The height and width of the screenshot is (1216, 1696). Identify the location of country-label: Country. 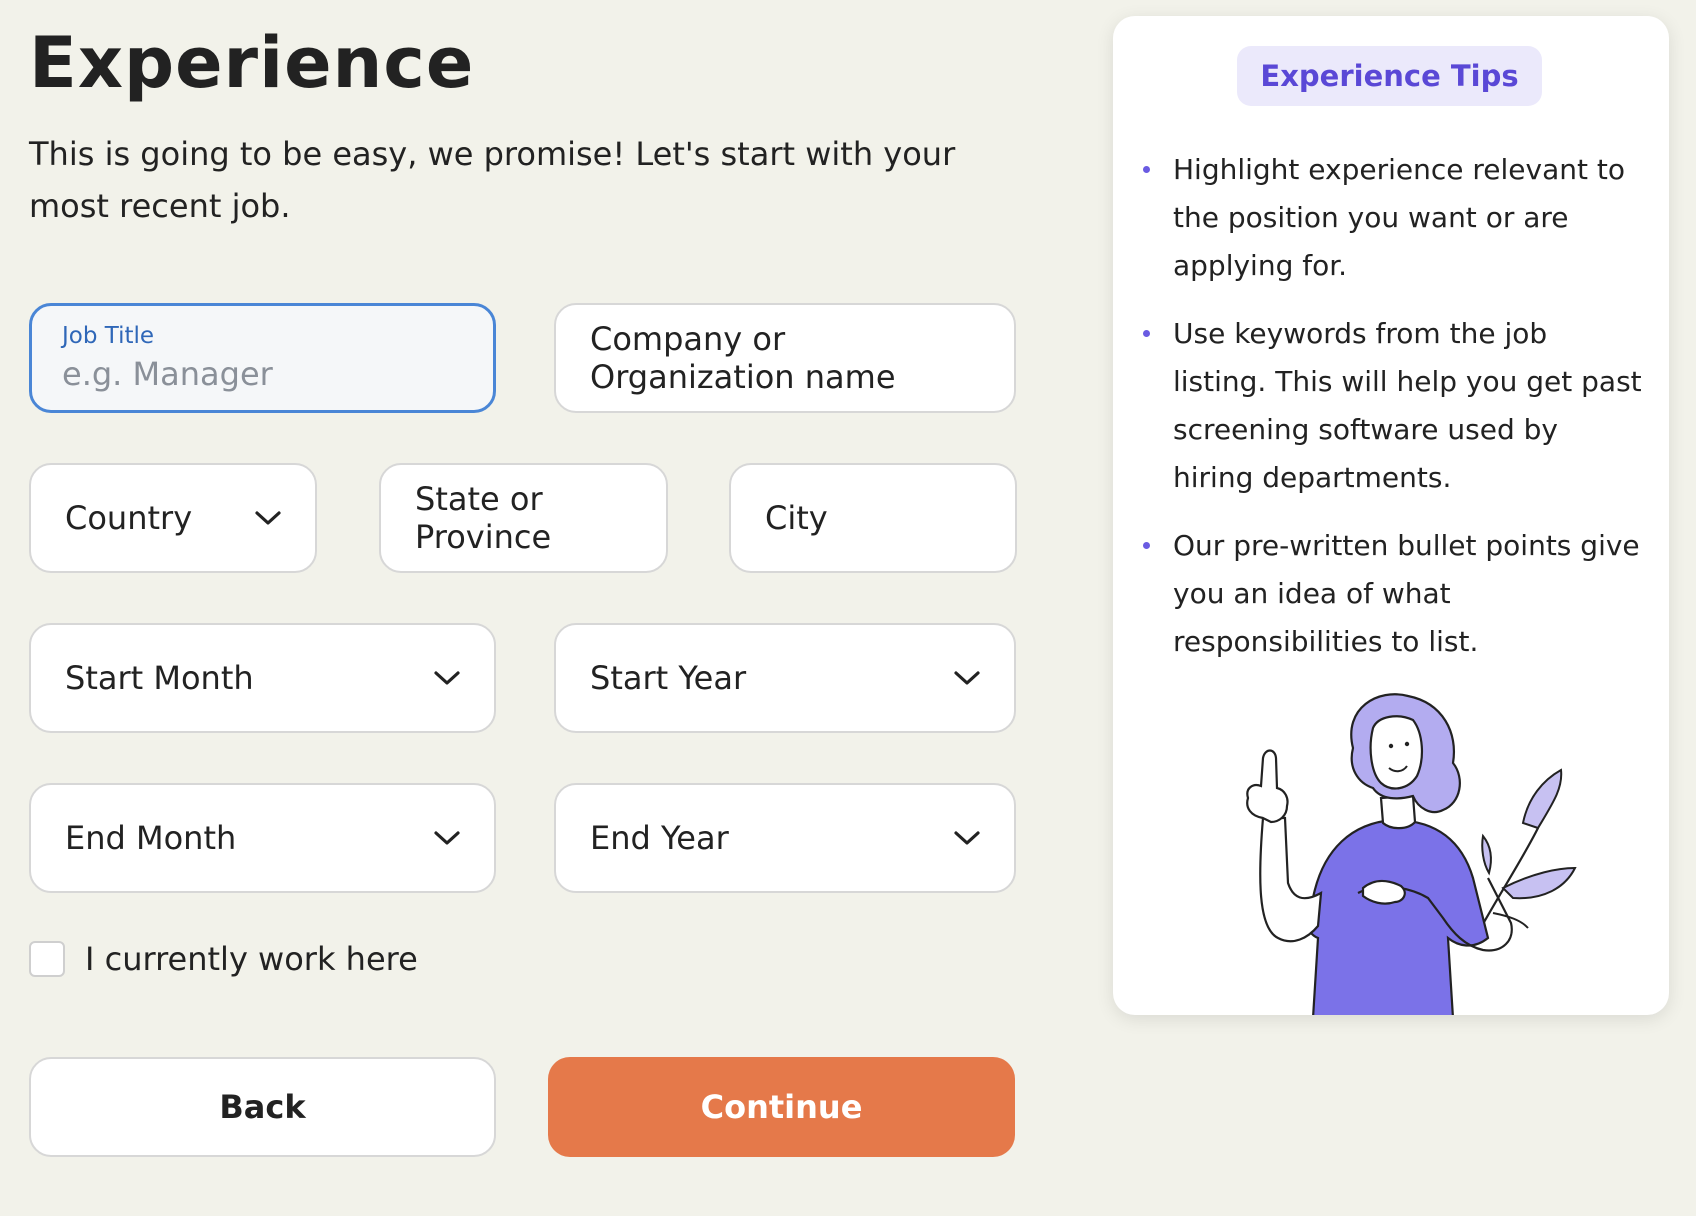
(129, 518).